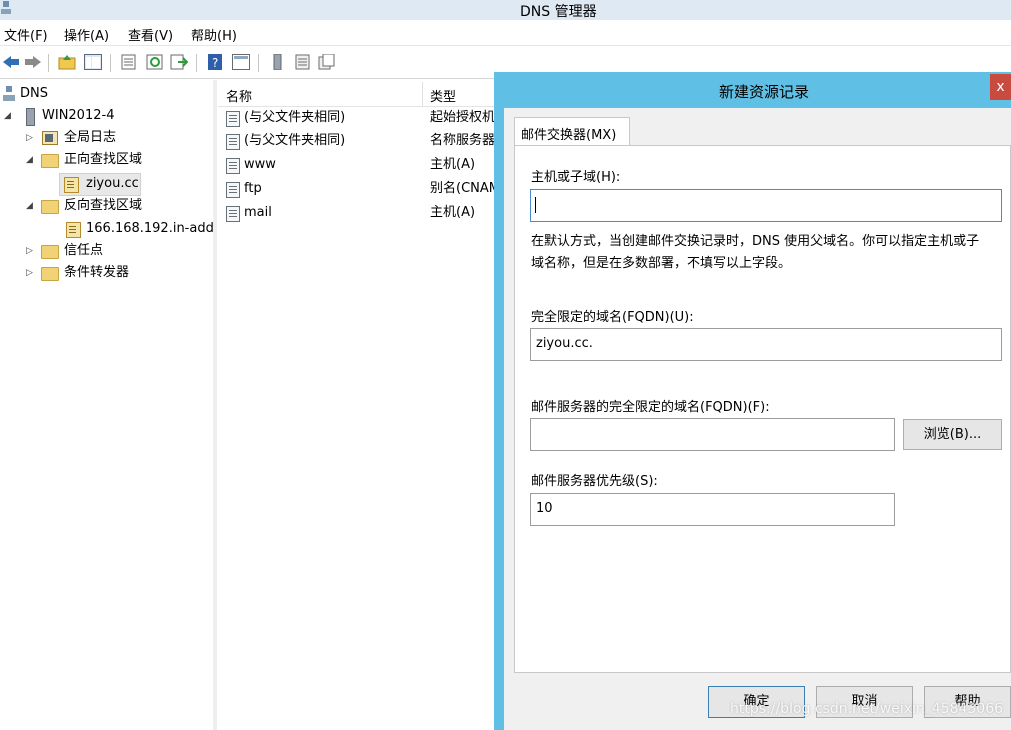 The image size is (1011, 730). I want to click on menu-help: 帮助(H), so click(214, 34).